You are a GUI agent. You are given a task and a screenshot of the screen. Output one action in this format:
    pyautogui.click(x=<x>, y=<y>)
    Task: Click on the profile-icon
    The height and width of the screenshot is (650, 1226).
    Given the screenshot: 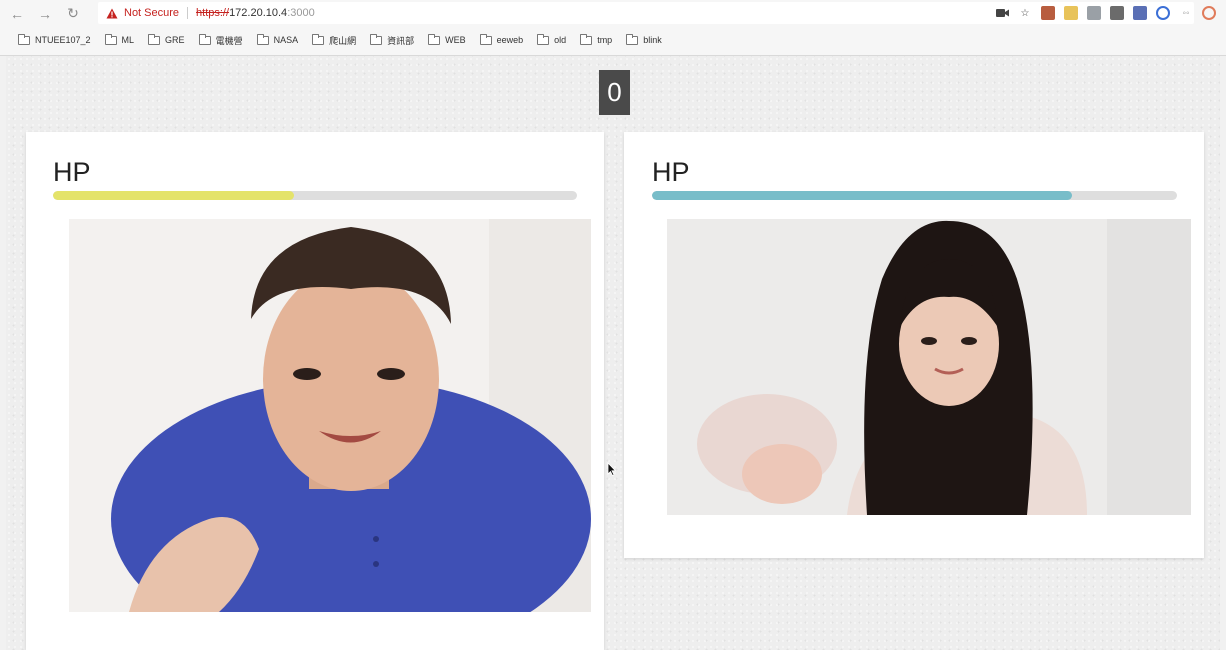 What is the action you would take?
    pyautogui.click(x=1209, y=13)
    